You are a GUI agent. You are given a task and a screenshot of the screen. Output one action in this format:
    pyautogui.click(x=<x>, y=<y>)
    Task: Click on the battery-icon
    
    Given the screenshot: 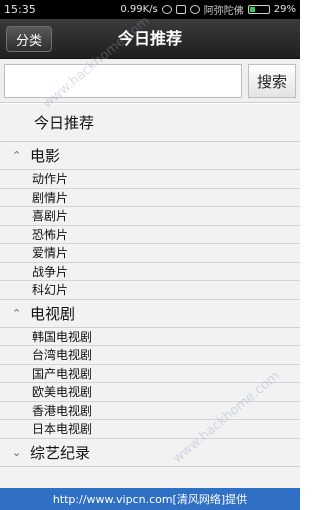 What is the action you would take?
    pyautogui.click(x=258, y=9)
    